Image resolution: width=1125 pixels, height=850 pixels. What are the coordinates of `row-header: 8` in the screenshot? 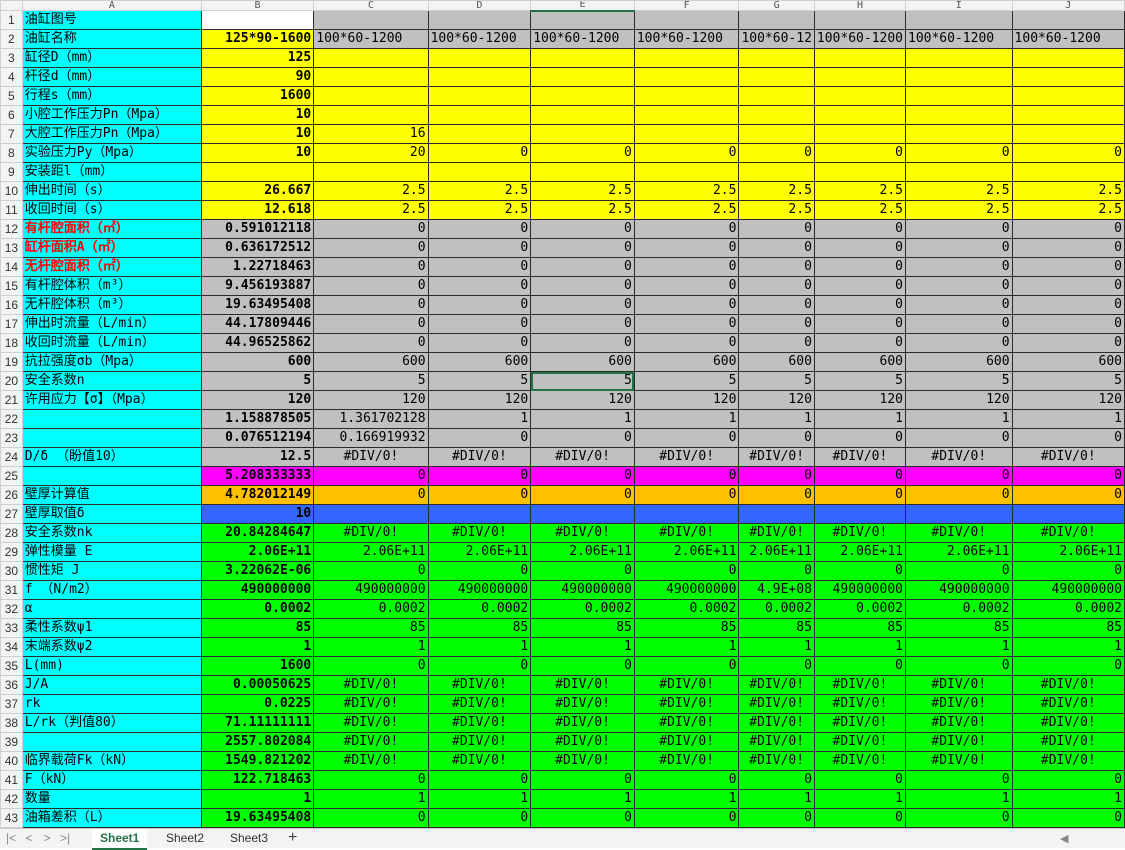 It's located at (11, 153).